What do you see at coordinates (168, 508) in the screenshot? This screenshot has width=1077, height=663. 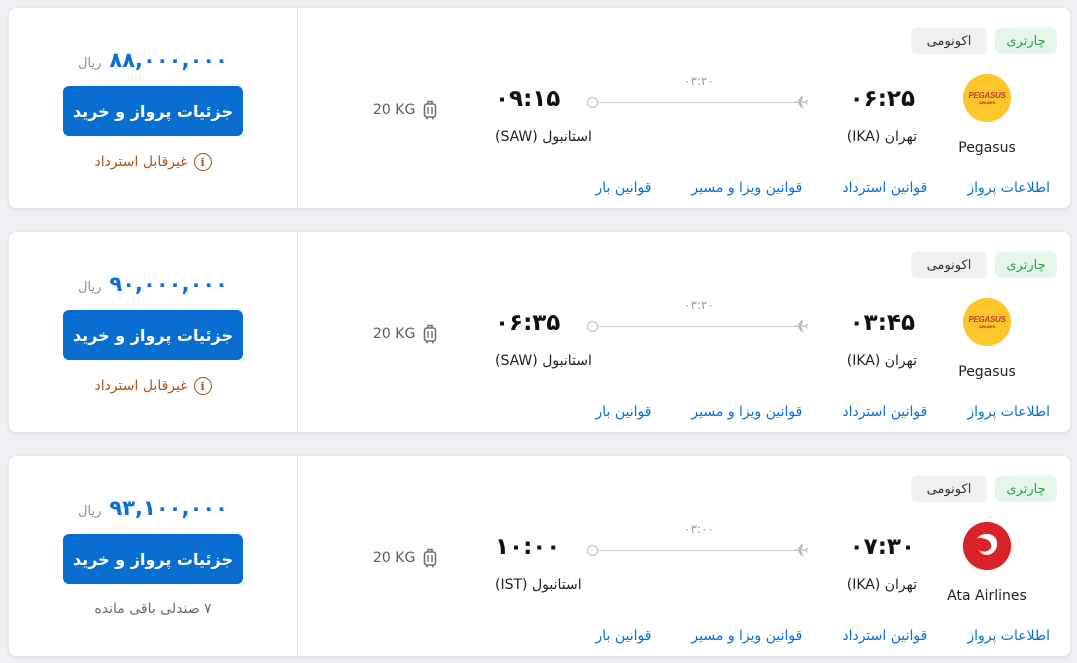 I see `price: ۹۳,۱۰۰,۰۰۰` at bounding box center [168, 508].